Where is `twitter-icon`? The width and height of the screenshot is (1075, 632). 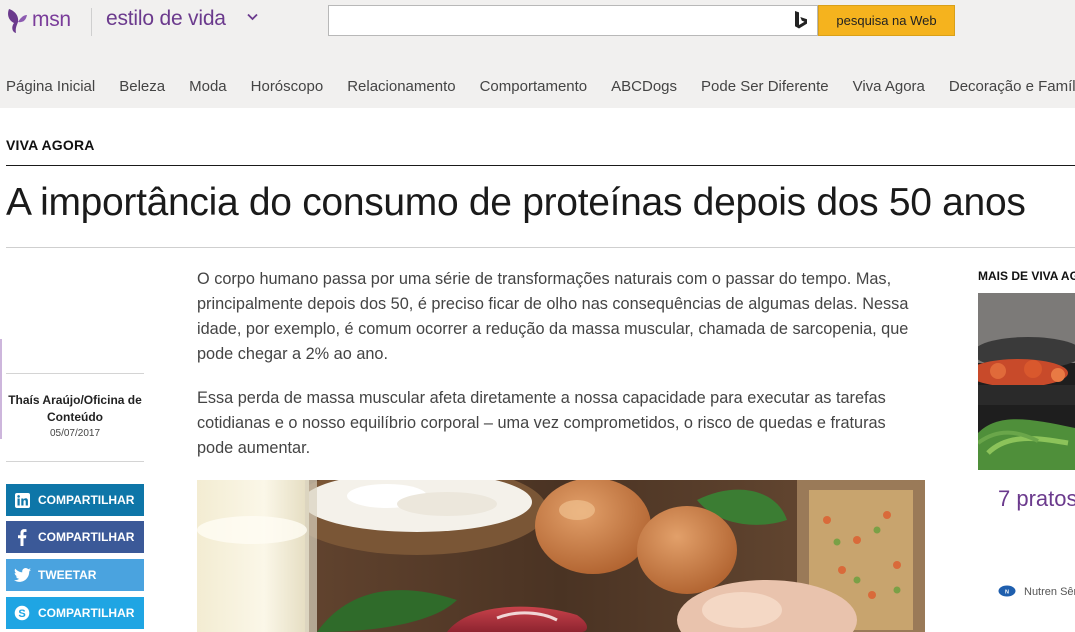
twitter-icon is located at coordinates (22, 575).